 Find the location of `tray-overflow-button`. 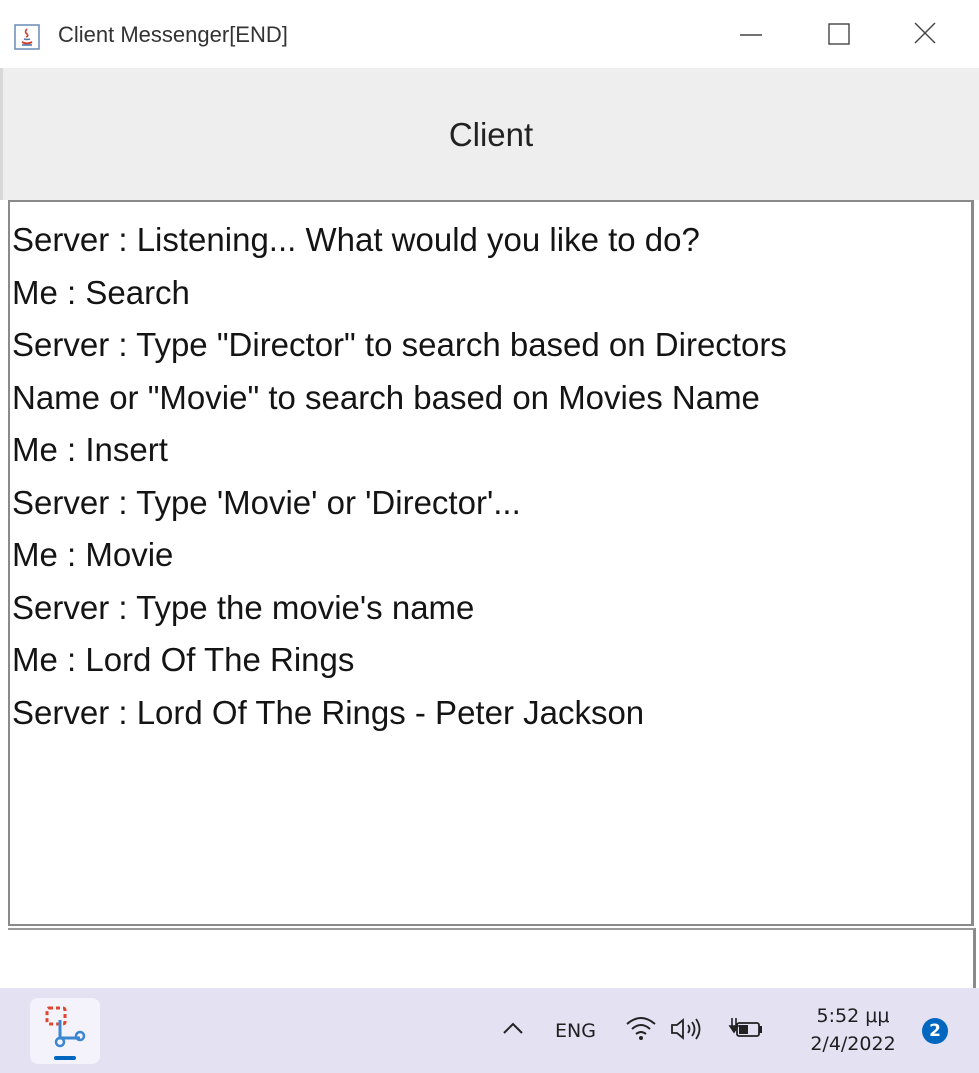

tray-overflow-button is located at coordinates (513, 1028).